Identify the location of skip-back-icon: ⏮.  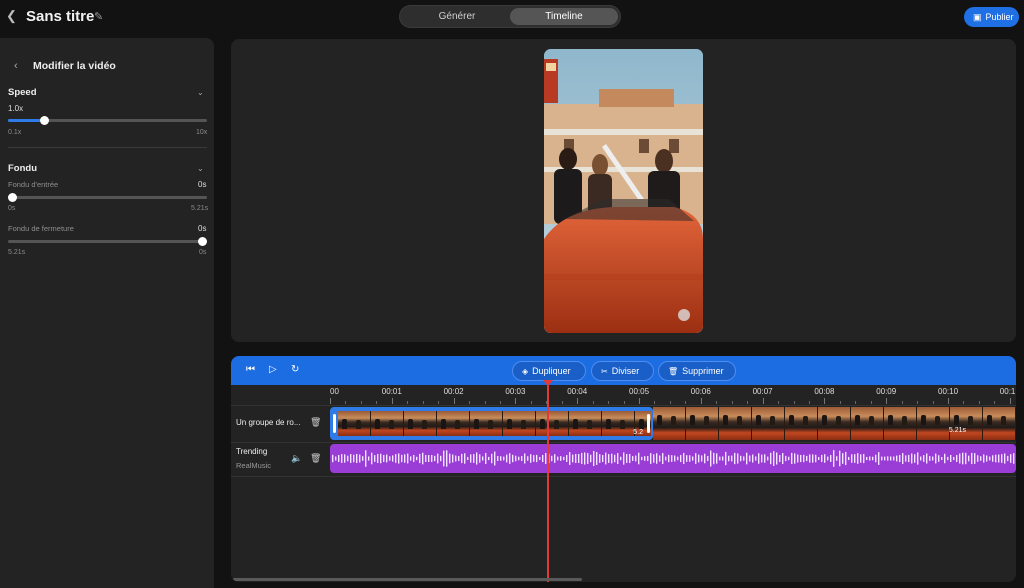
(250, 369).